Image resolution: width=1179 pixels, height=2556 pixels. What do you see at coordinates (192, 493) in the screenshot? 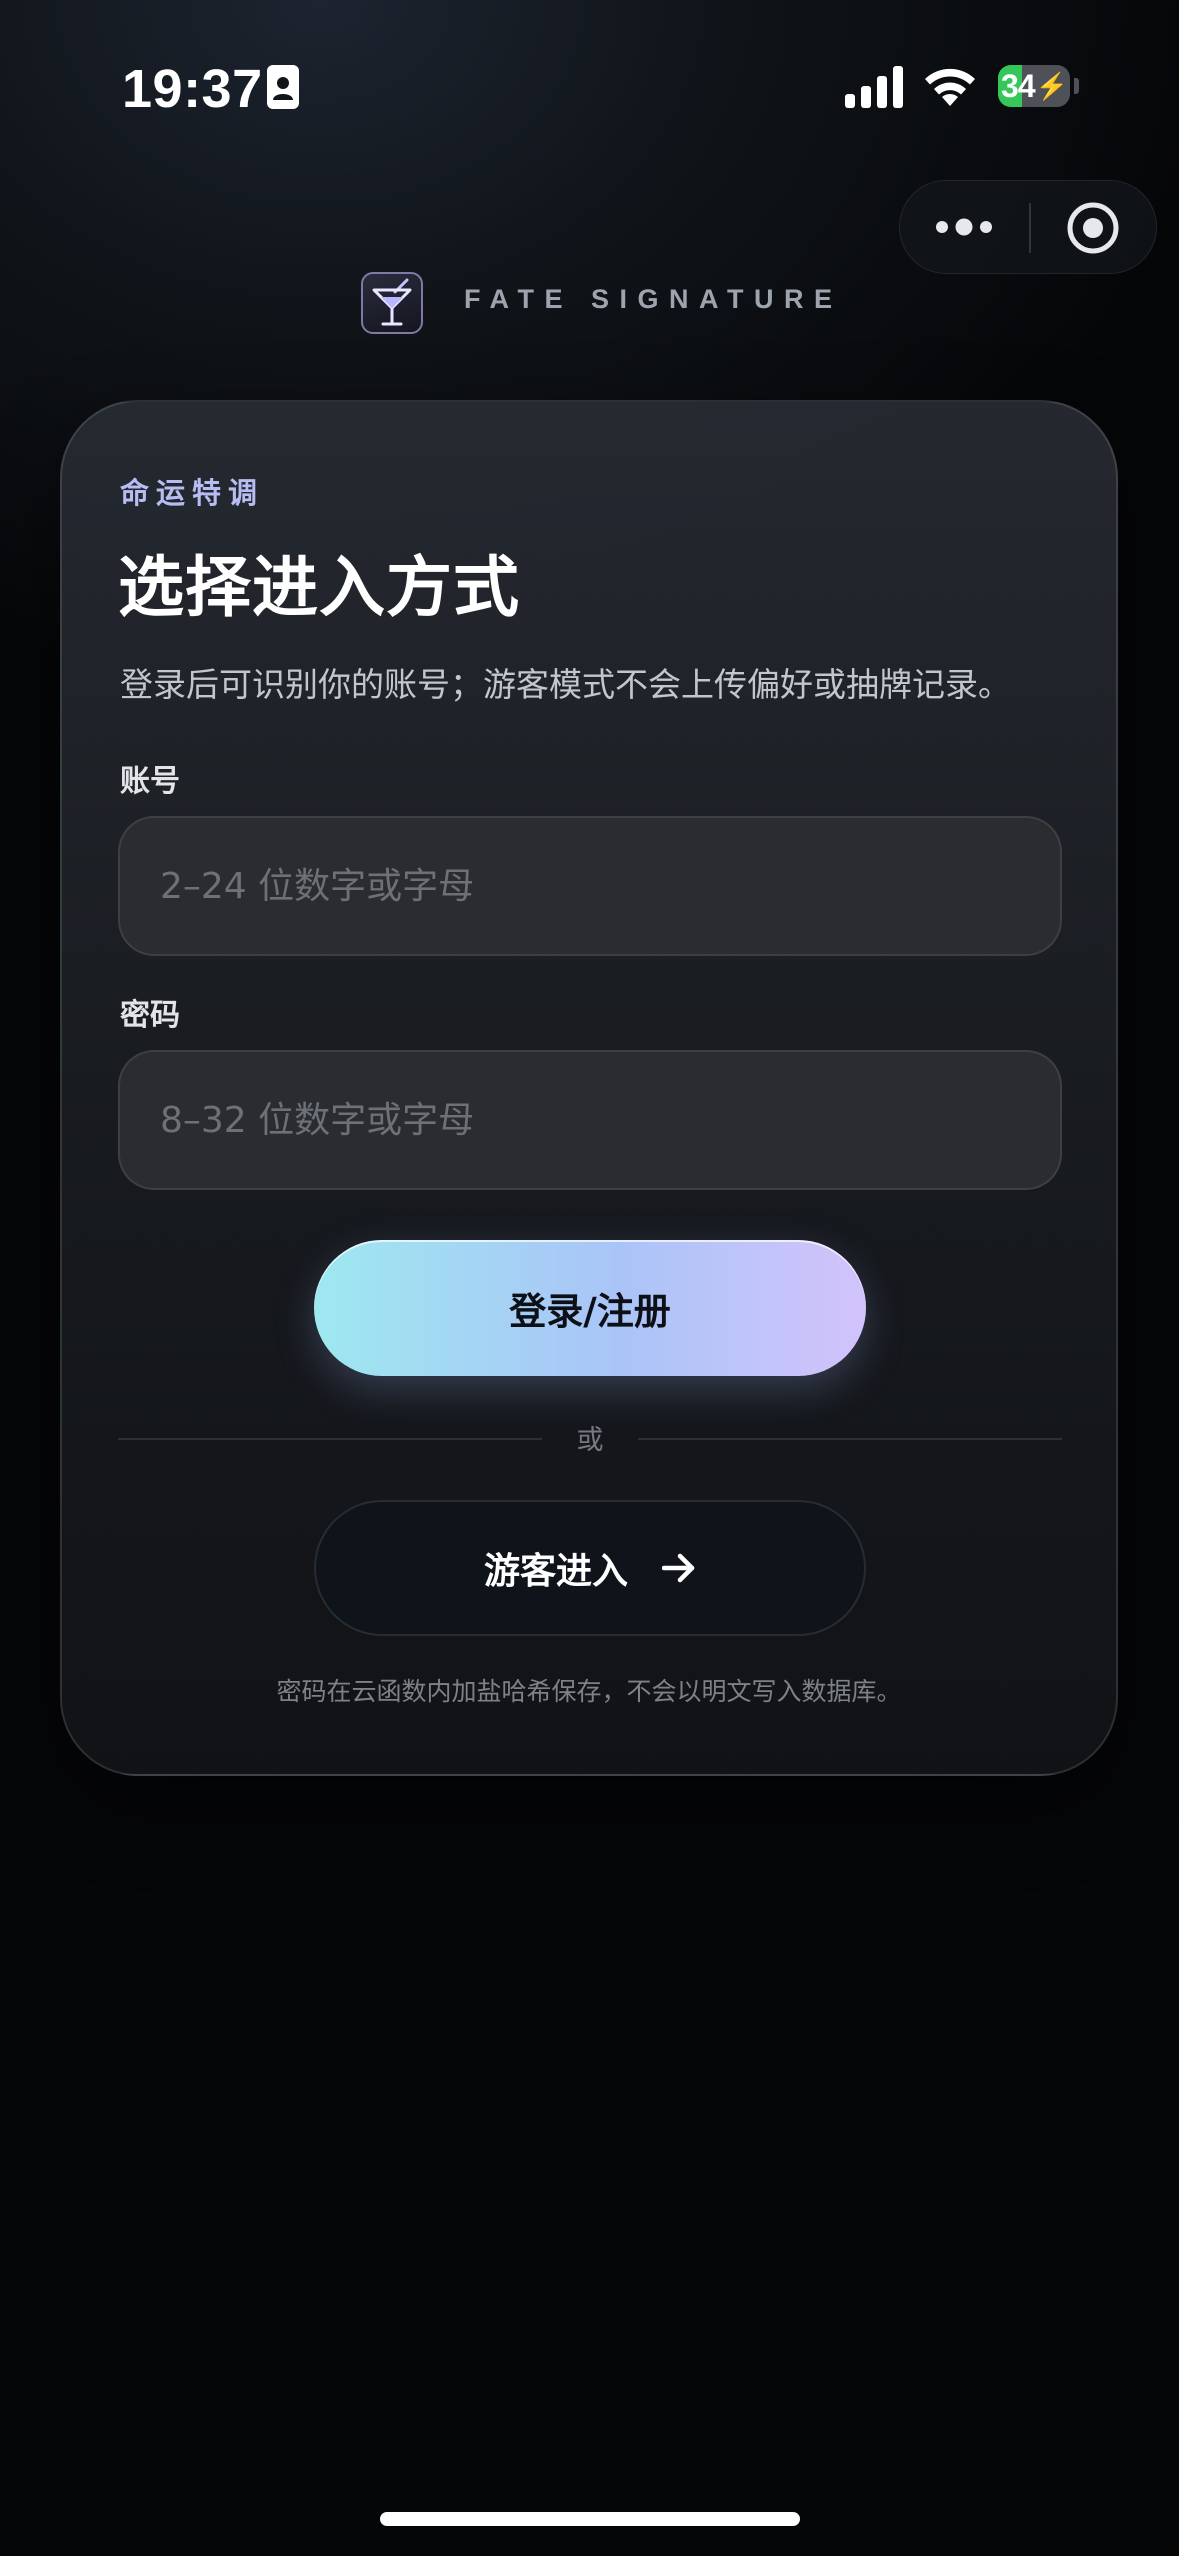
I see `card-eyebrow: 命运特调` at bounding box center [192, 493].